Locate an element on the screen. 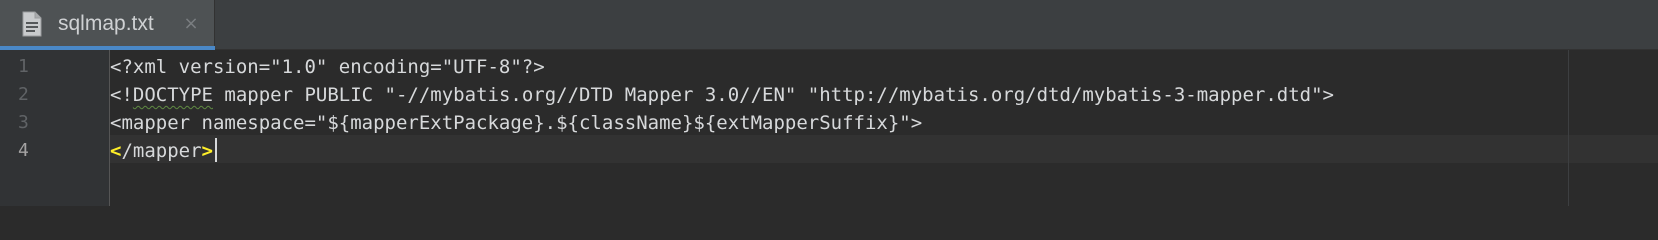 Image resolution: width=1658 pixels, height=240 pixels. close-icon: × is located at coordinates (191, 24).